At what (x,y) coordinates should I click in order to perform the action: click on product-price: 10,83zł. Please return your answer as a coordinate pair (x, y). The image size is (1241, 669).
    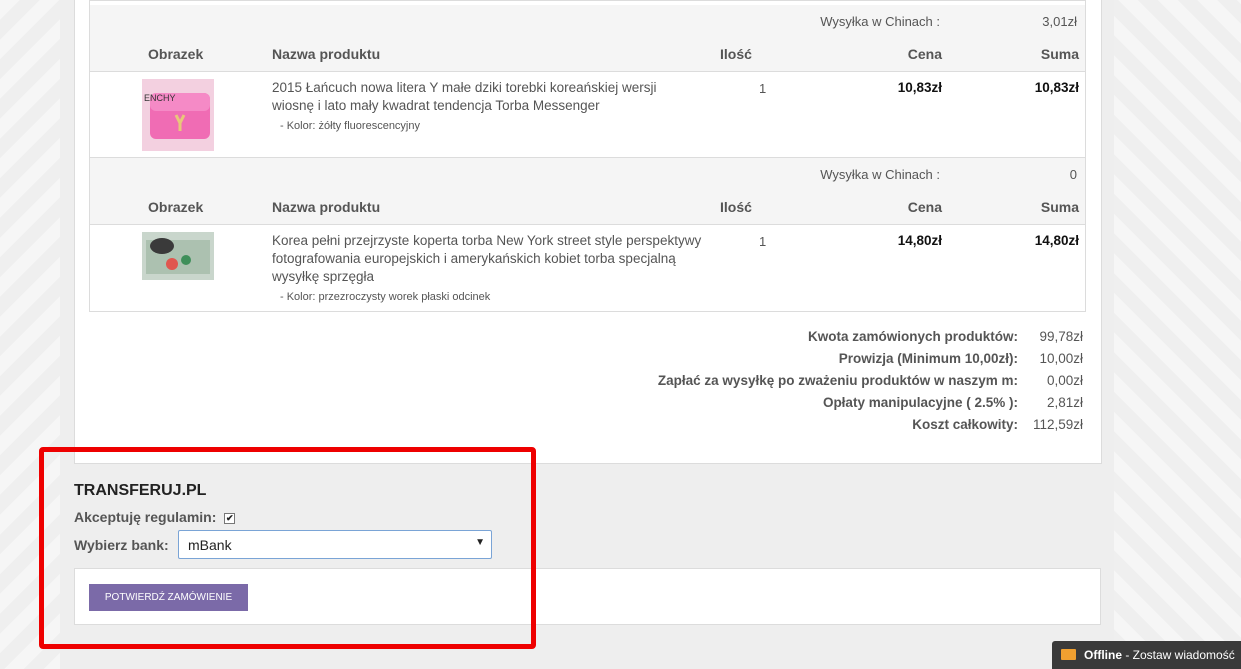
    Looking at the image, I should click on (919, 87).